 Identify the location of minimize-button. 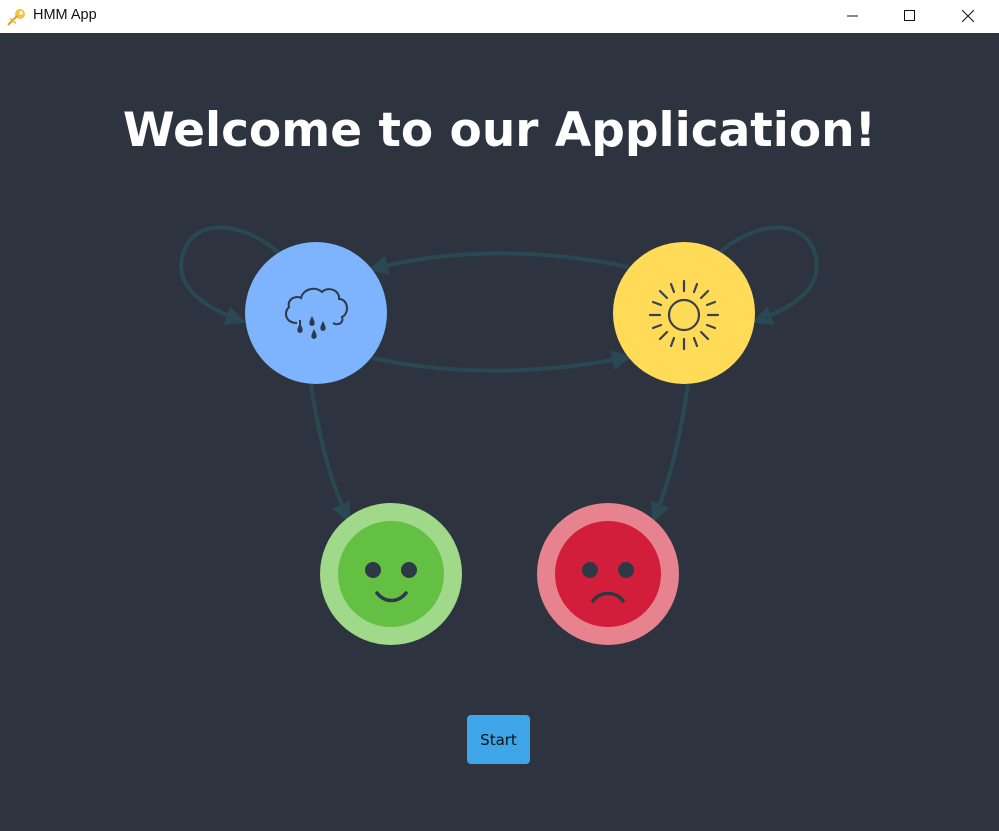
(853, 15).